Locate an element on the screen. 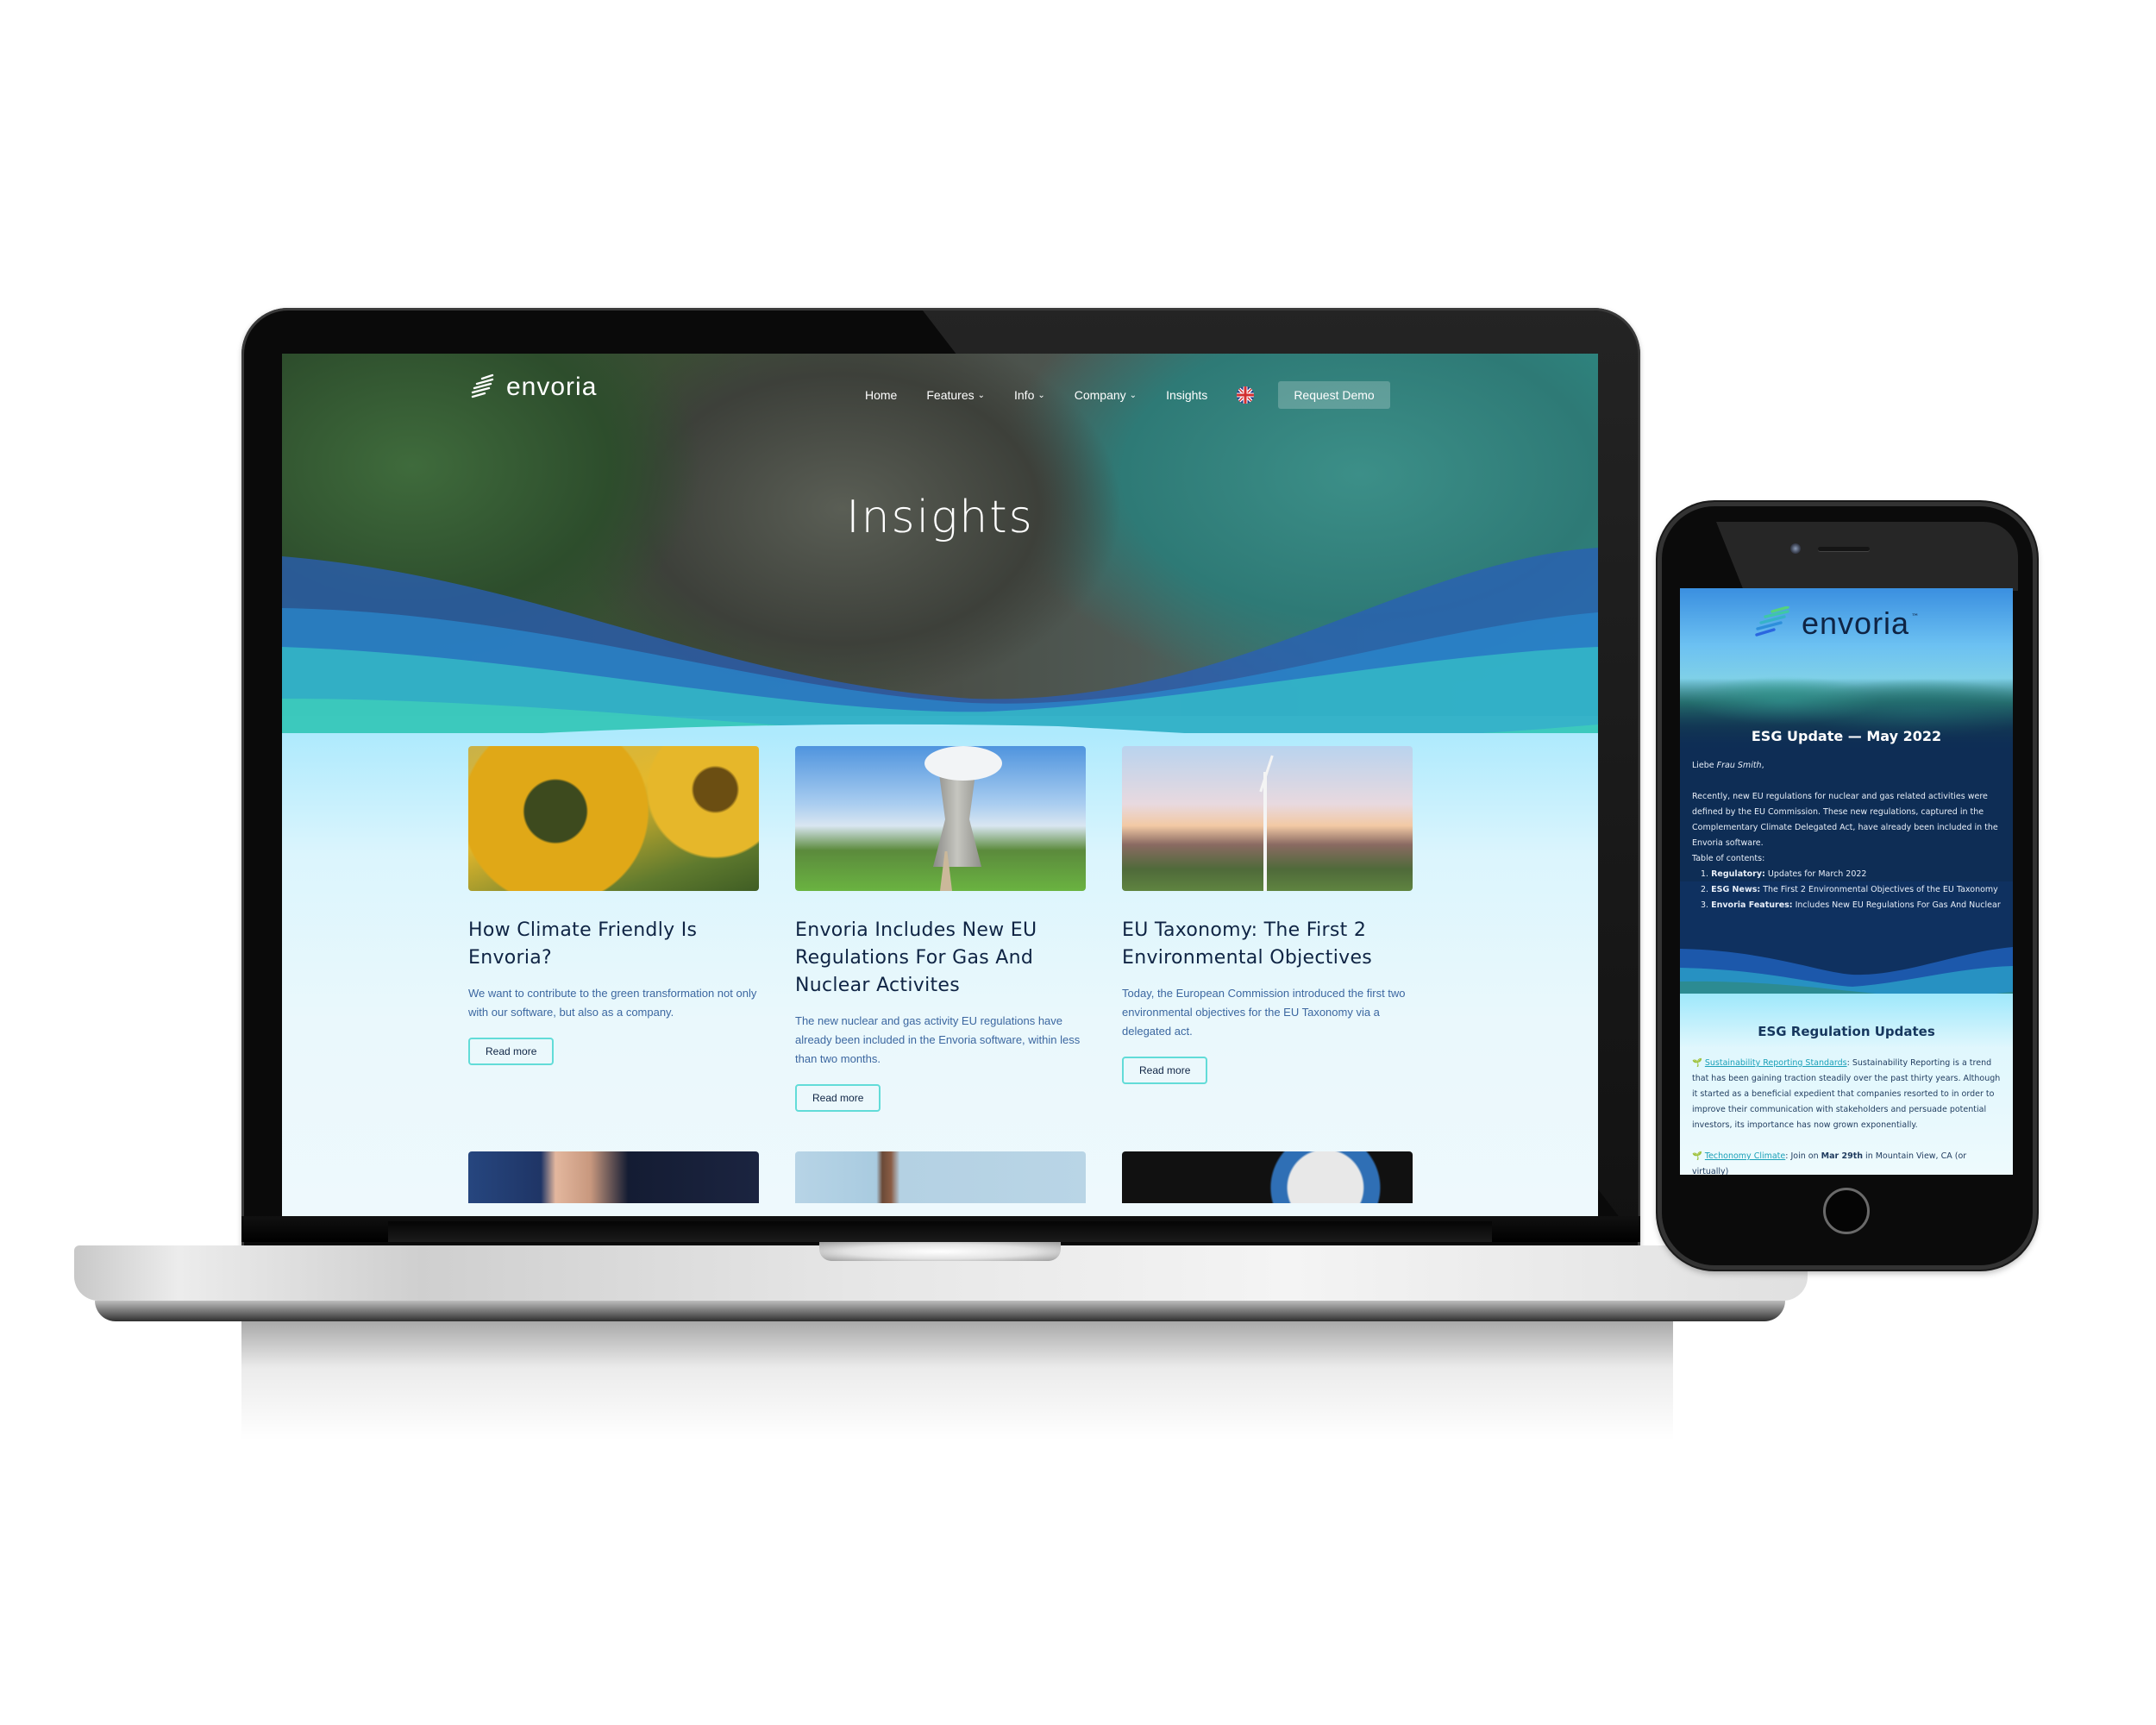  brand-name: envoria is located at coordinates (552, 387).